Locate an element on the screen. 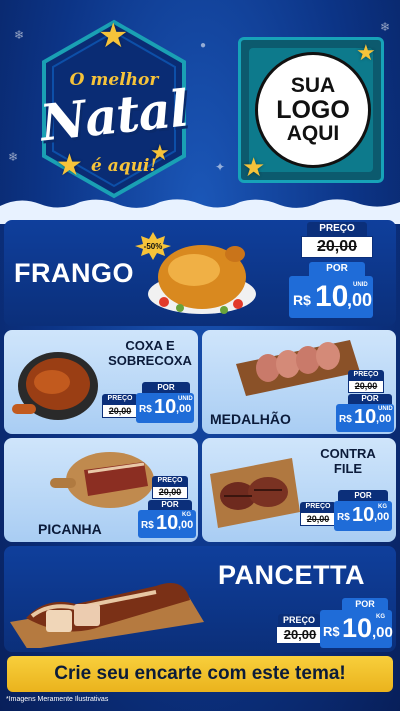 The height and width of the screenshot is (711, 400). product-card-pancetta: PANCETTA POR PREÇO 20,00 R$ 10 ,00 KG is located at coordinates (200, 599).